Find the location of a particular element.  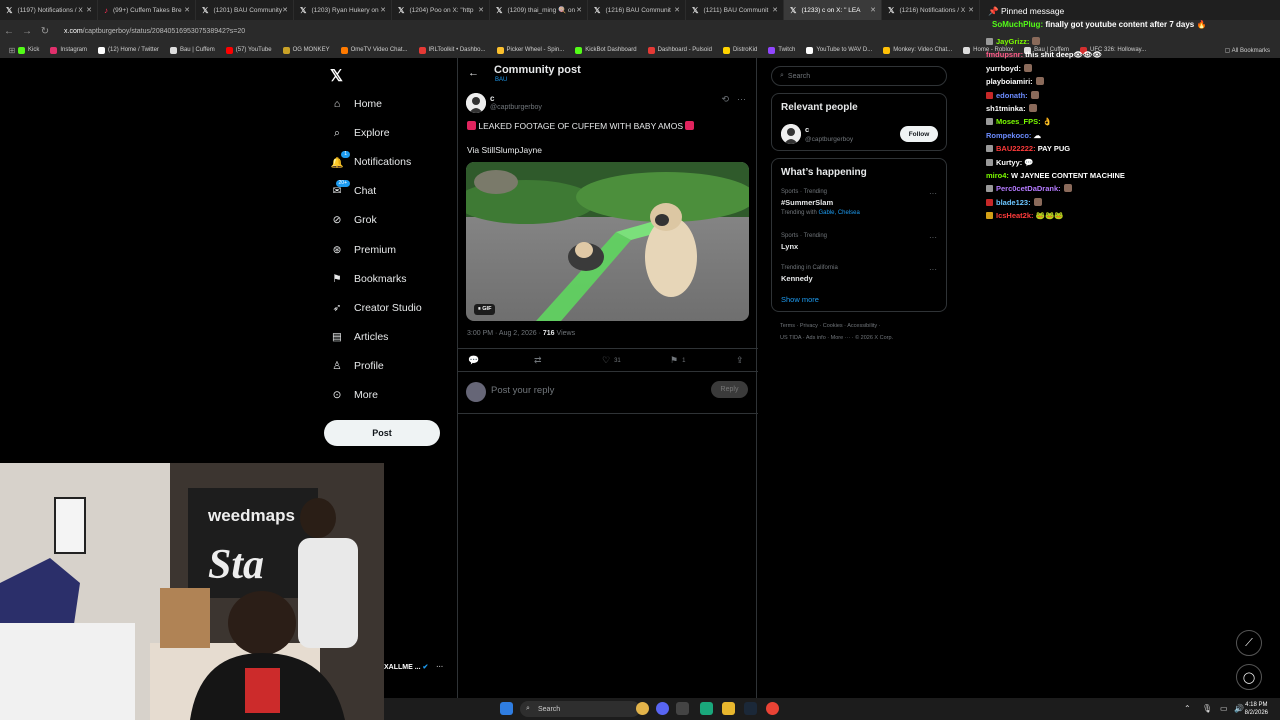

app-green-icon is located at coordinates (706, 708).